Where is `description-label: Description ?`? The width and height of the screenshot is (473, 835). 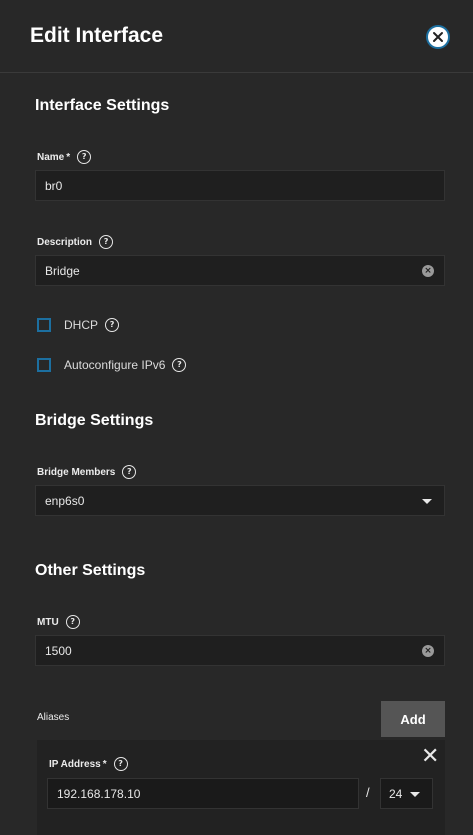 description-label: Description ? is located at coordinates (75, 242).